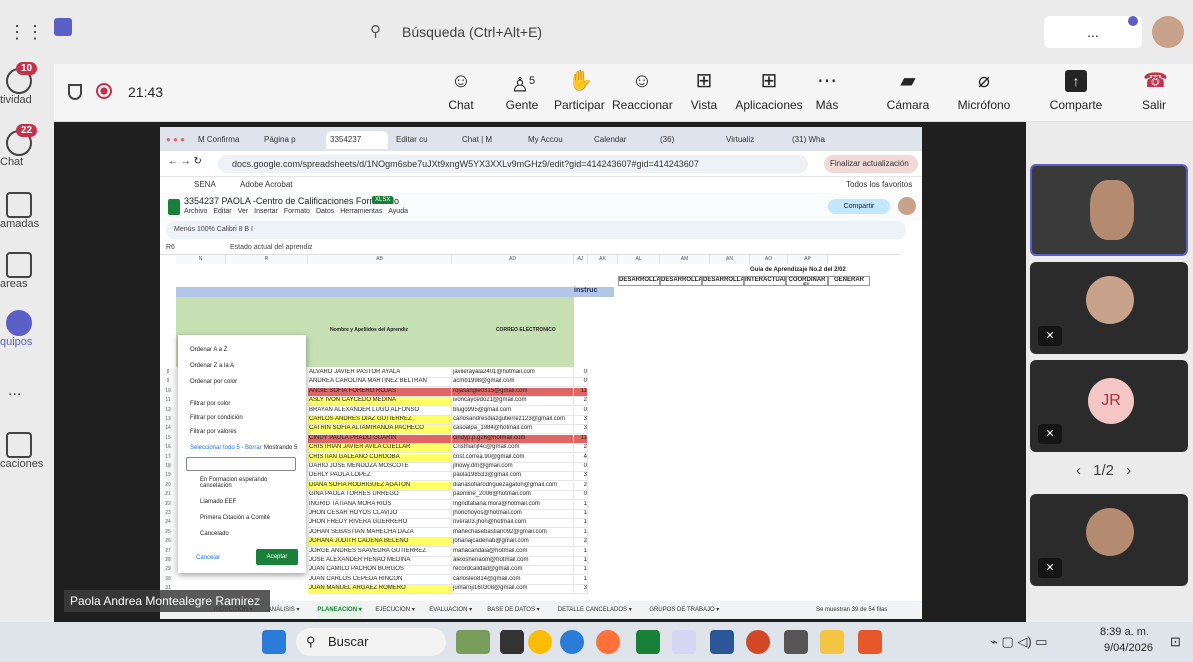 This screenshot has width=1193, height=662. What do you see at coordinates (394, 610) in the screenshot?
I see `sheet-tab: EJECUCION ▾` at bounding box center [394, 610].